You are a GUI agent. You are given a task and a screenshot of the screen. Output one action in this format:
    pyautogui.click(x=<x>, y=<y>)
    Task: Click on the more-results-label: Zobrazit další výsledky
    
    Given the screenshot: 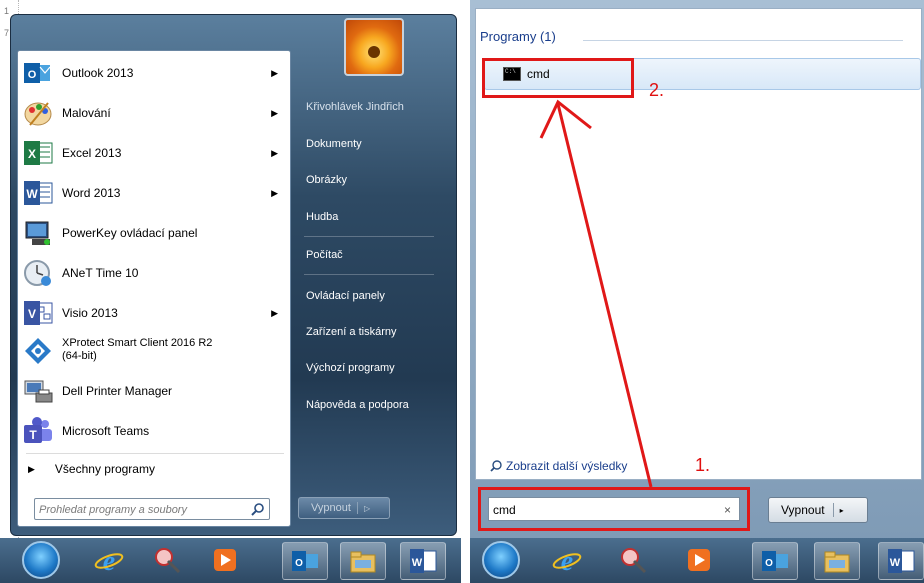 What is the action you would take?
    pyautogui.click(x=567, y=466)
    